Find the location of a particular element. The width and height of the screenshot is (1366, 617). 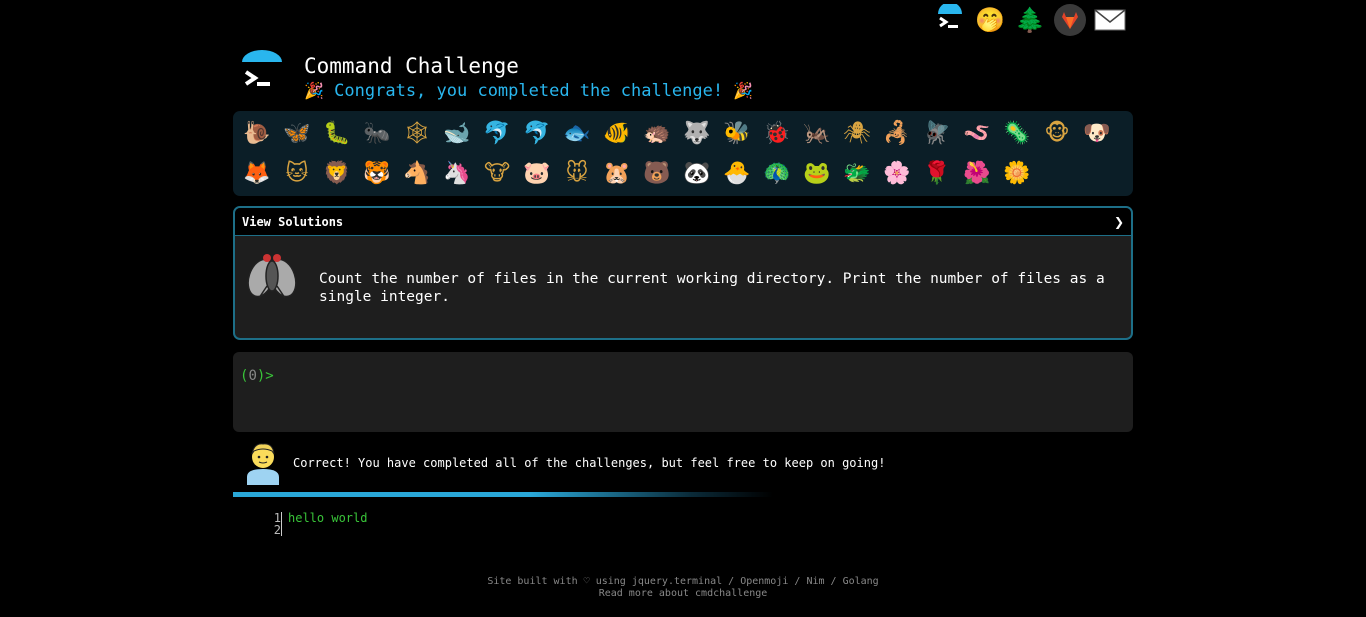

fly-icon is located at coordinates (272, 275).